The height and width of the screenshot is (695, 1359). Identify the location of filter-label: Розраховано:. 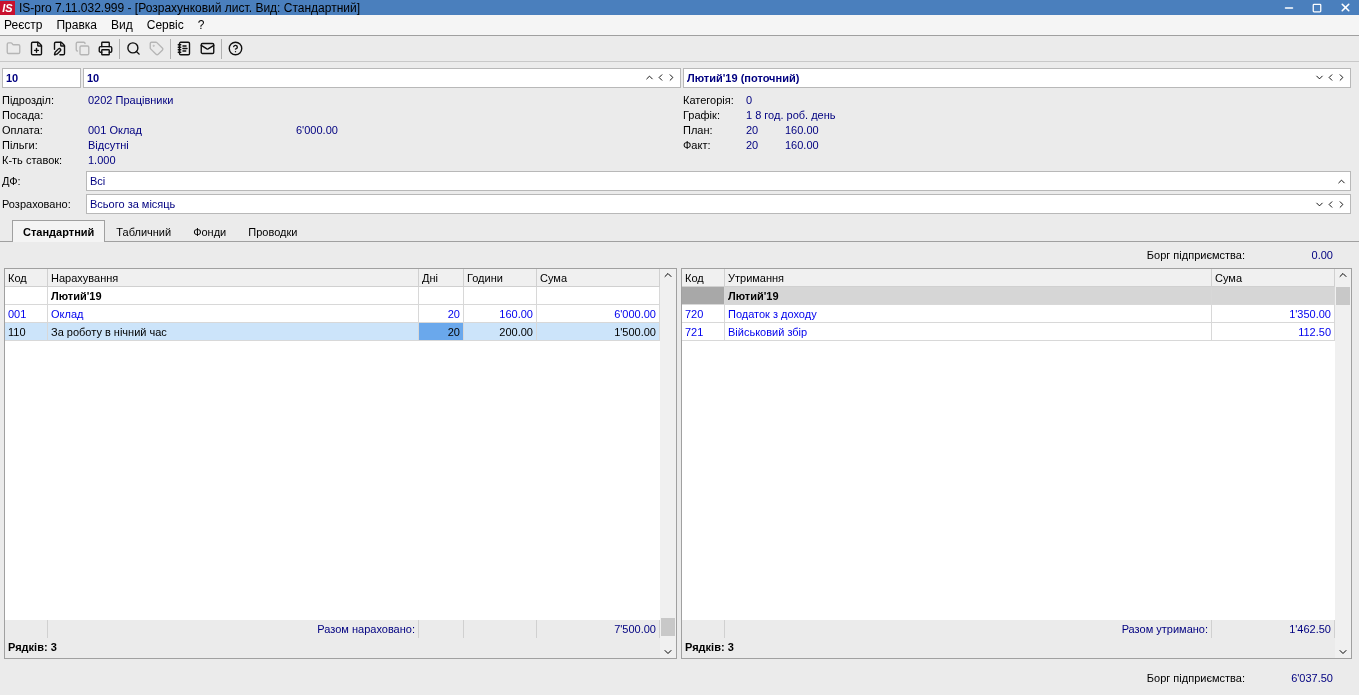
(37, 204).